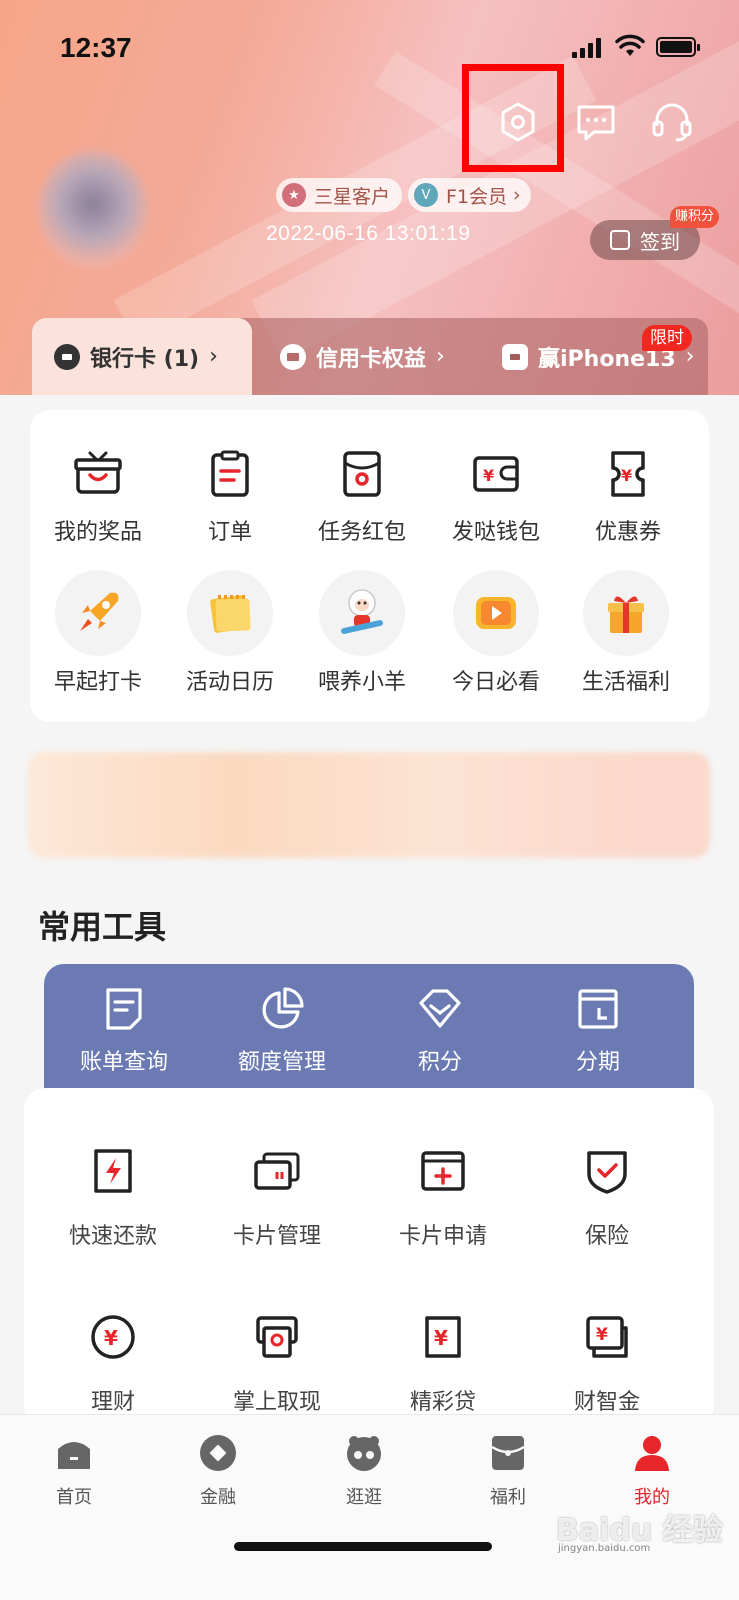  I want to click on gift-icon, so click(626, 613).